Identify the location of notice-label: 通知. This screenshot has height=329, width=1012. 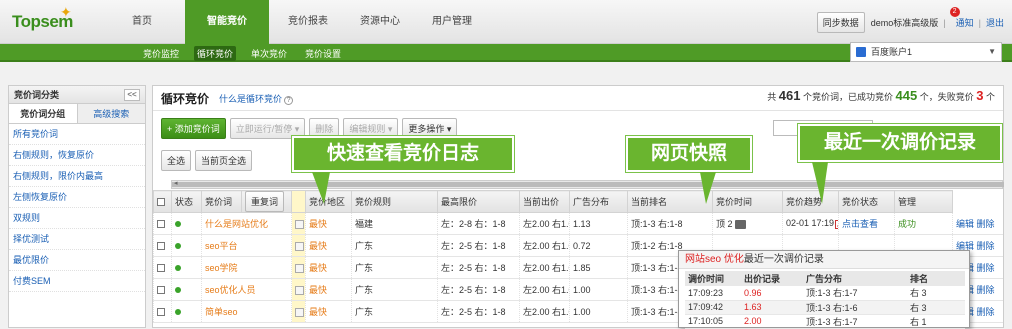
(965, 23).